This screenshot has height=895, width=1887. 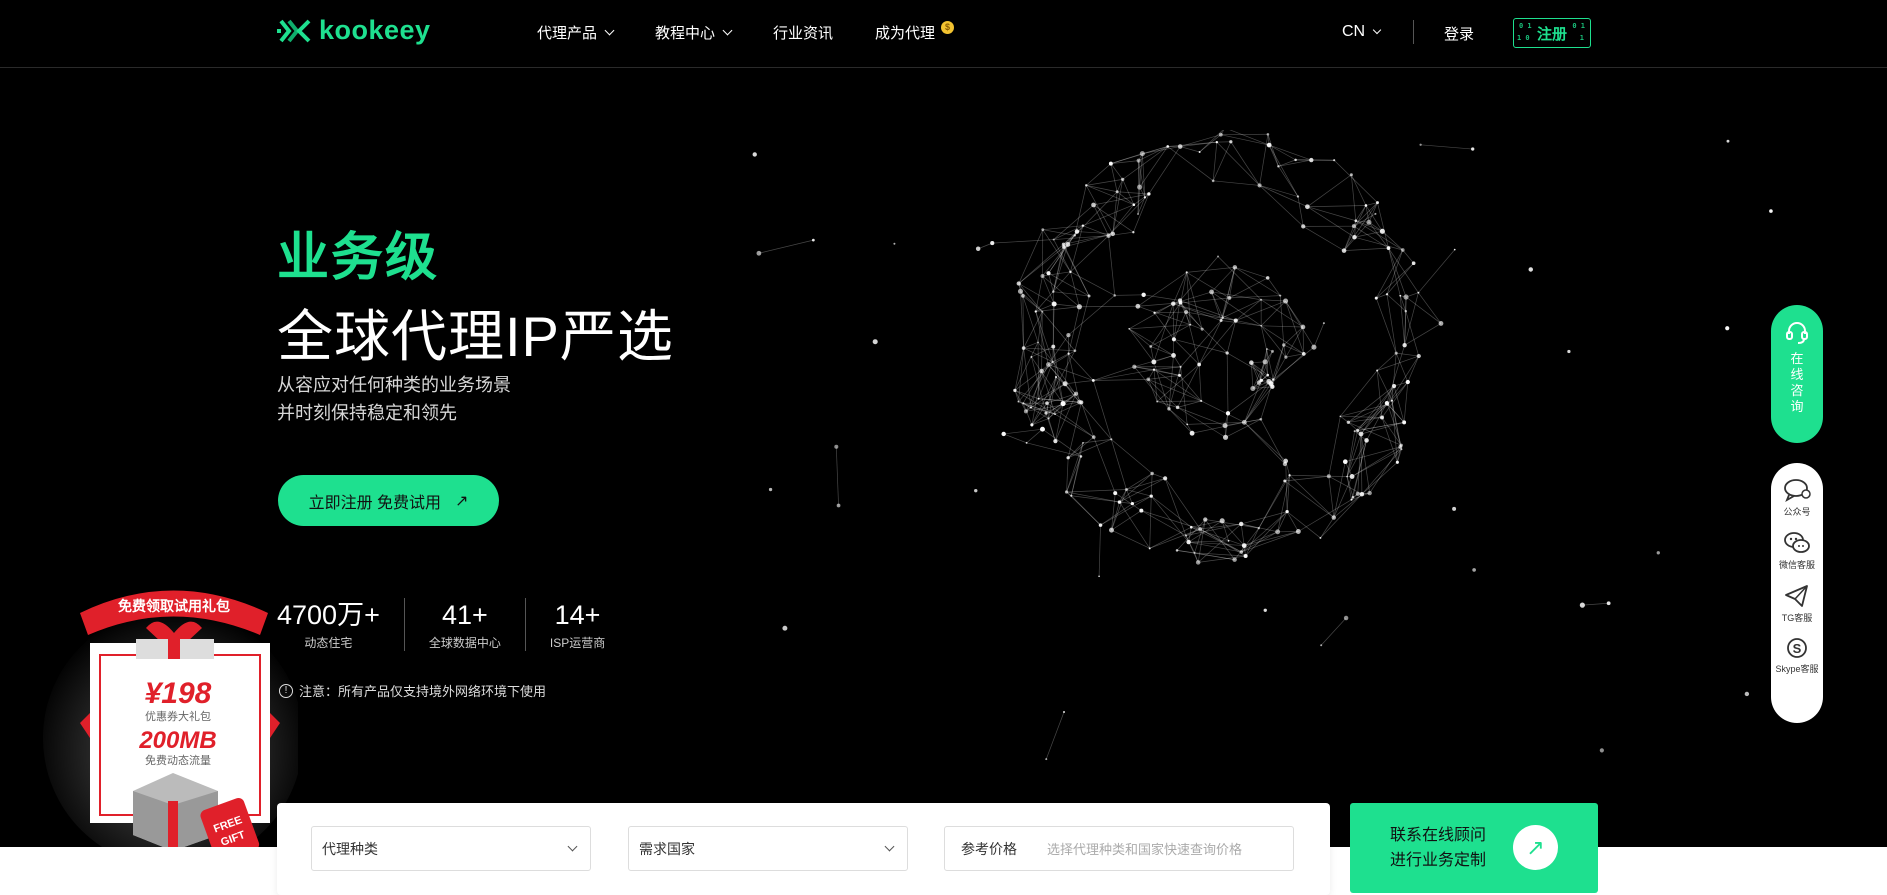 What do you see at coordinates (1797, 374) in the screenshot?
I see `online-consult-button: 在线咨询` at bounding box center [1797, 374].